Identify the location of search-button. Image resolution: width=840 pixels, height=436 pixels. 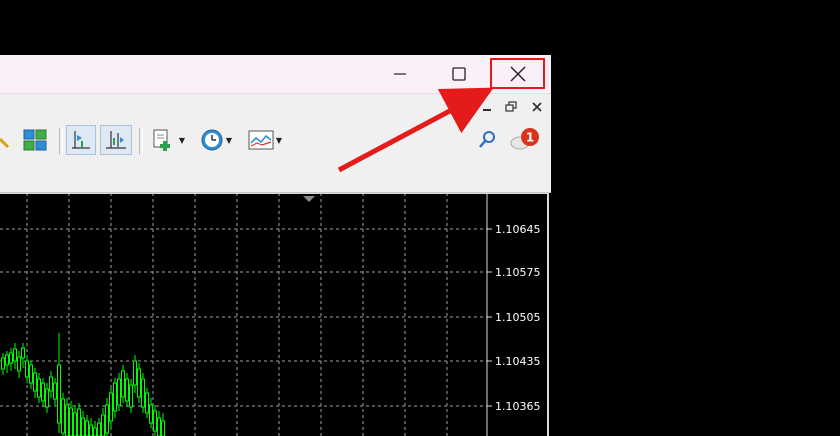
(487, 140).